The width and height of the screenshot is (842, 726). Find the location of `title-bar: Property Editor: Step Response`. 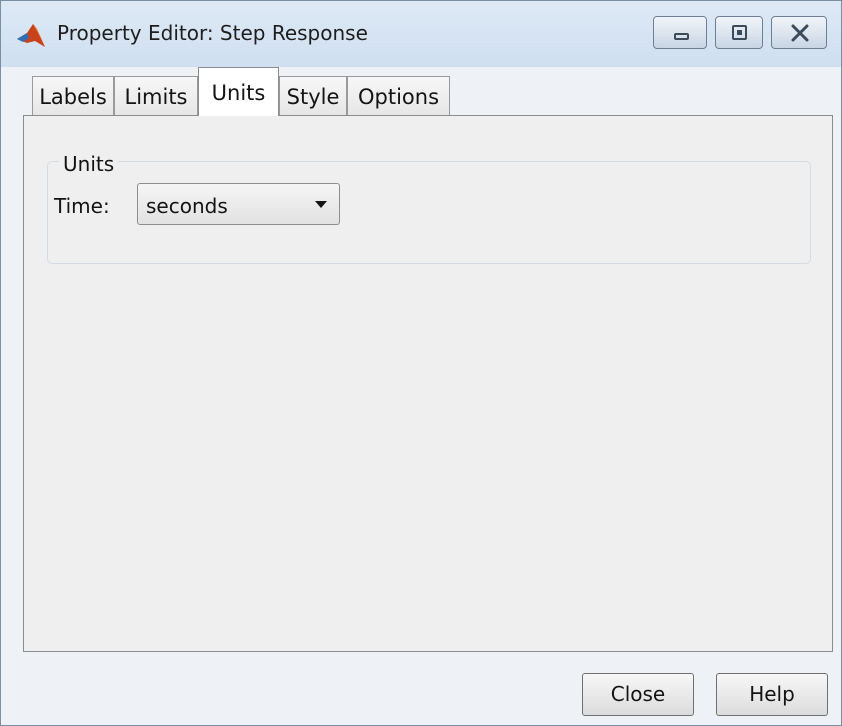

title-bar: Property Editor: Step Response is located at coordinates (421, 34).